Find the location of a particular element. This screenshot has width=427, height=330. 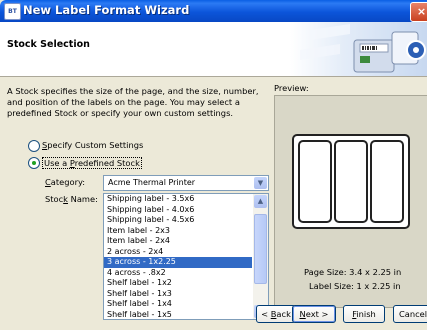

back-button: < Back is located at coordinates (276, 314).